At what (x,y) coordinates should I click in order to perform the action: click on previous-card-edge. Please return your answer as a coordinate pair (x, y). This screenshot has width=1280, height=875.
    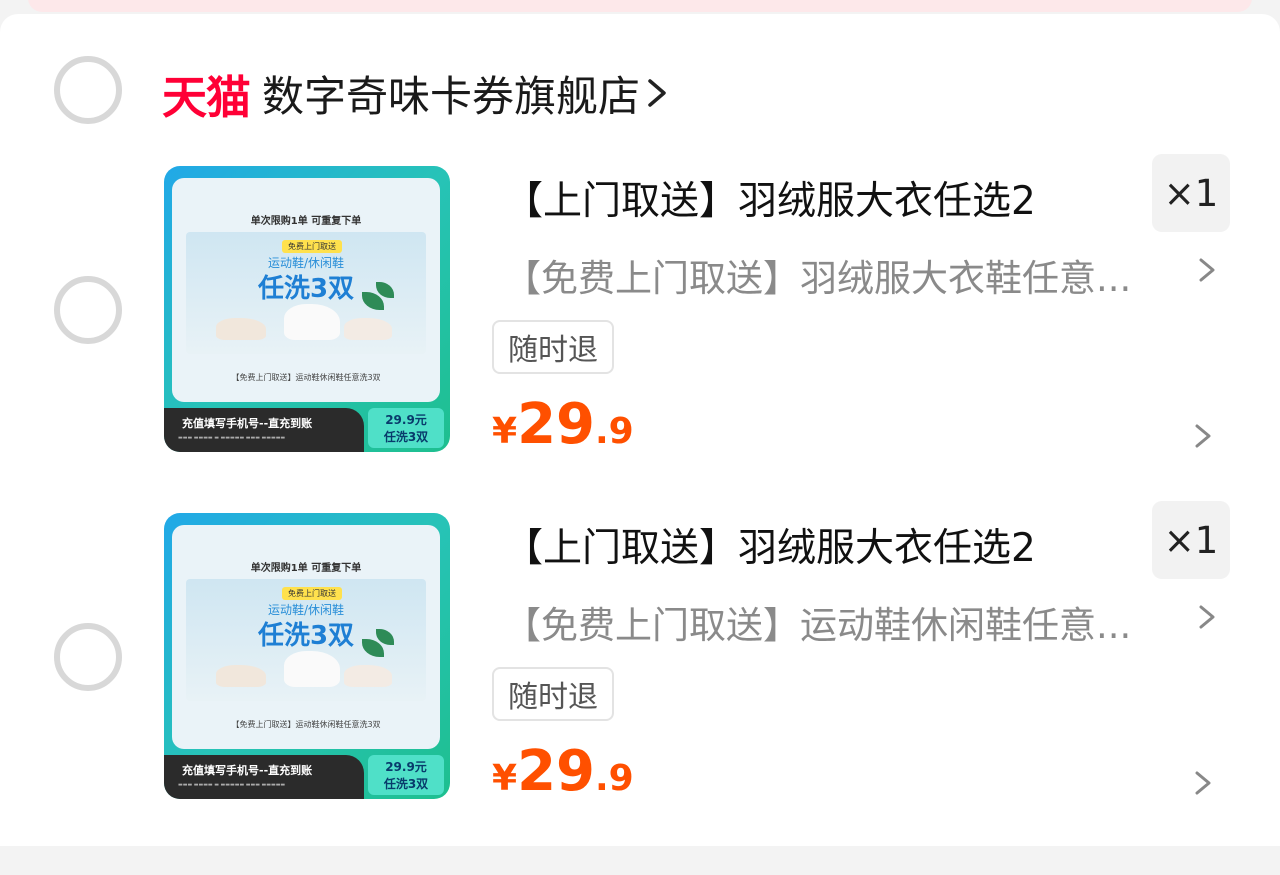
    Looking at the image, I should click on (640, 6).